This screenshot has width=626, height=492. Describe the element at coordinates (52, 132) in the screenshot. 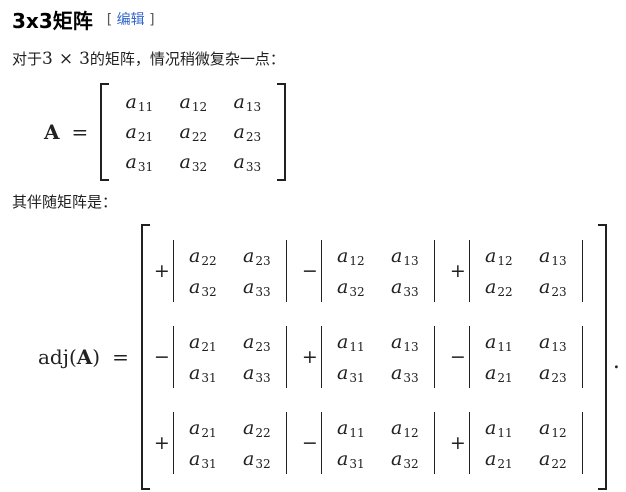

I see `matrix-a-symbol: A` at that location.